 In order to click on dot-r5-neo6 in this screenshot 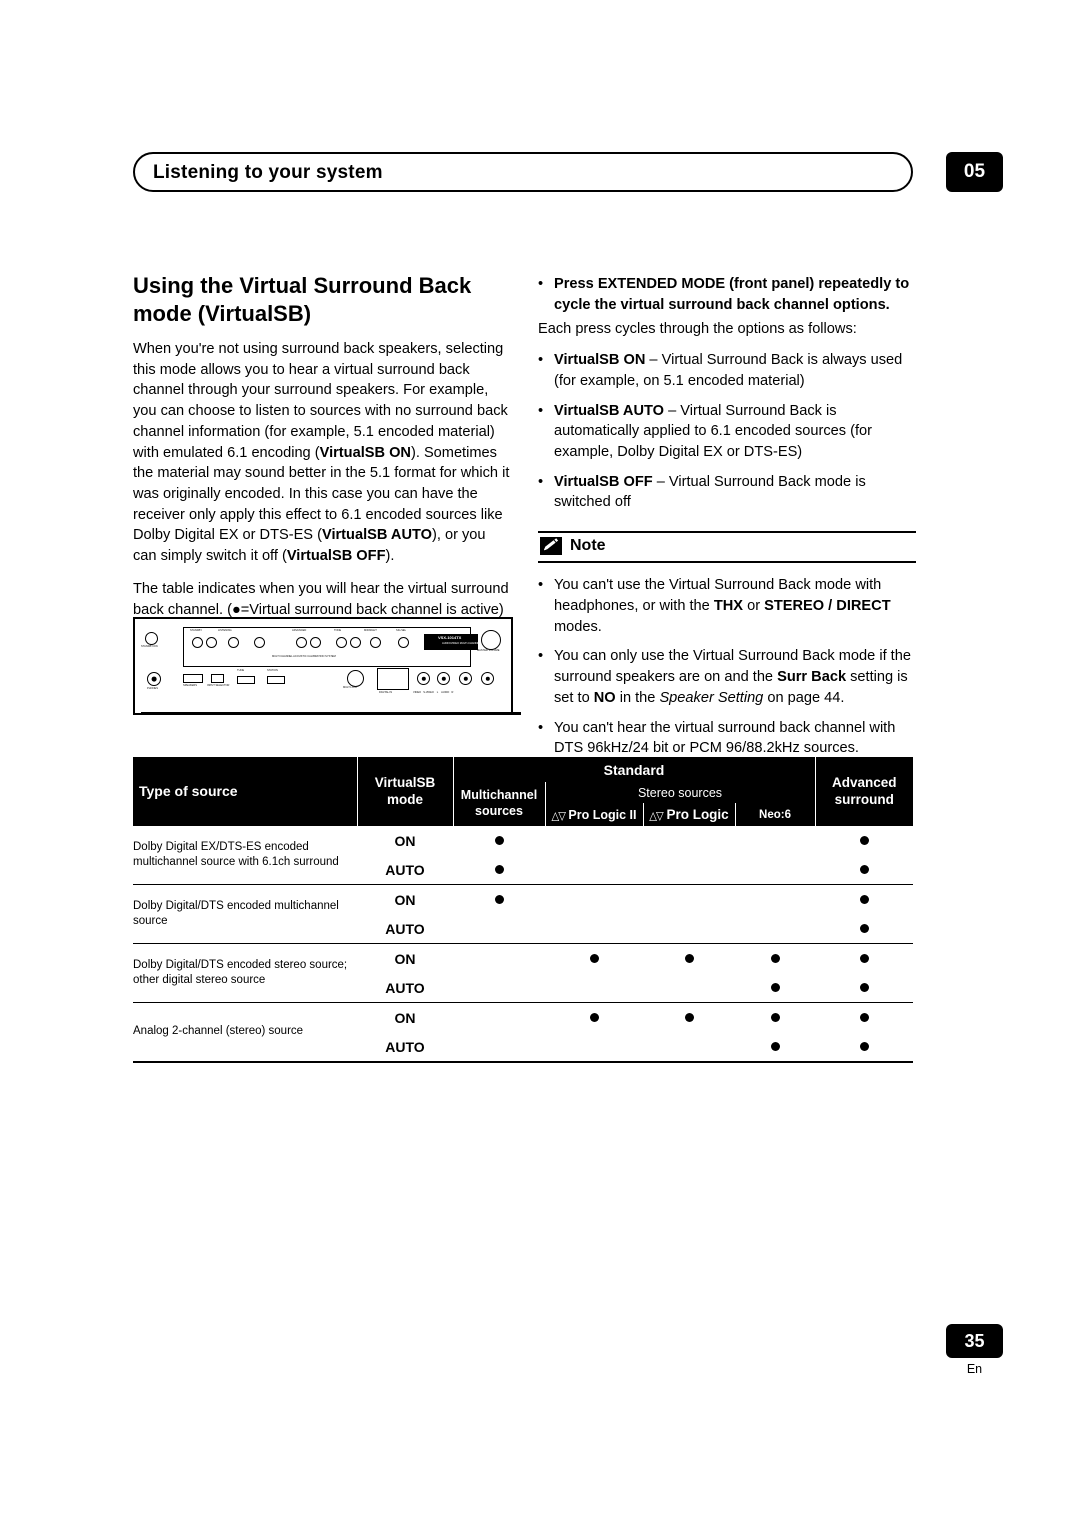, I will do `click(775, 958)`.